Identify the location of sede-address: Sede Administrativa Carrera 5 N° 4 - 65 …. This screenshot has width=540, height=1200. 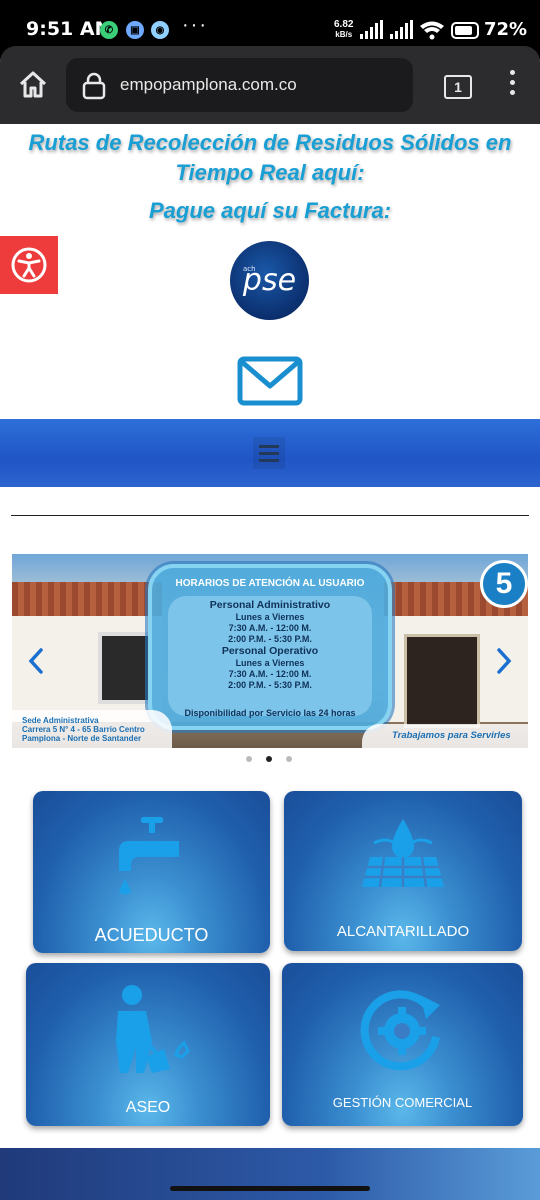
(92, 729).